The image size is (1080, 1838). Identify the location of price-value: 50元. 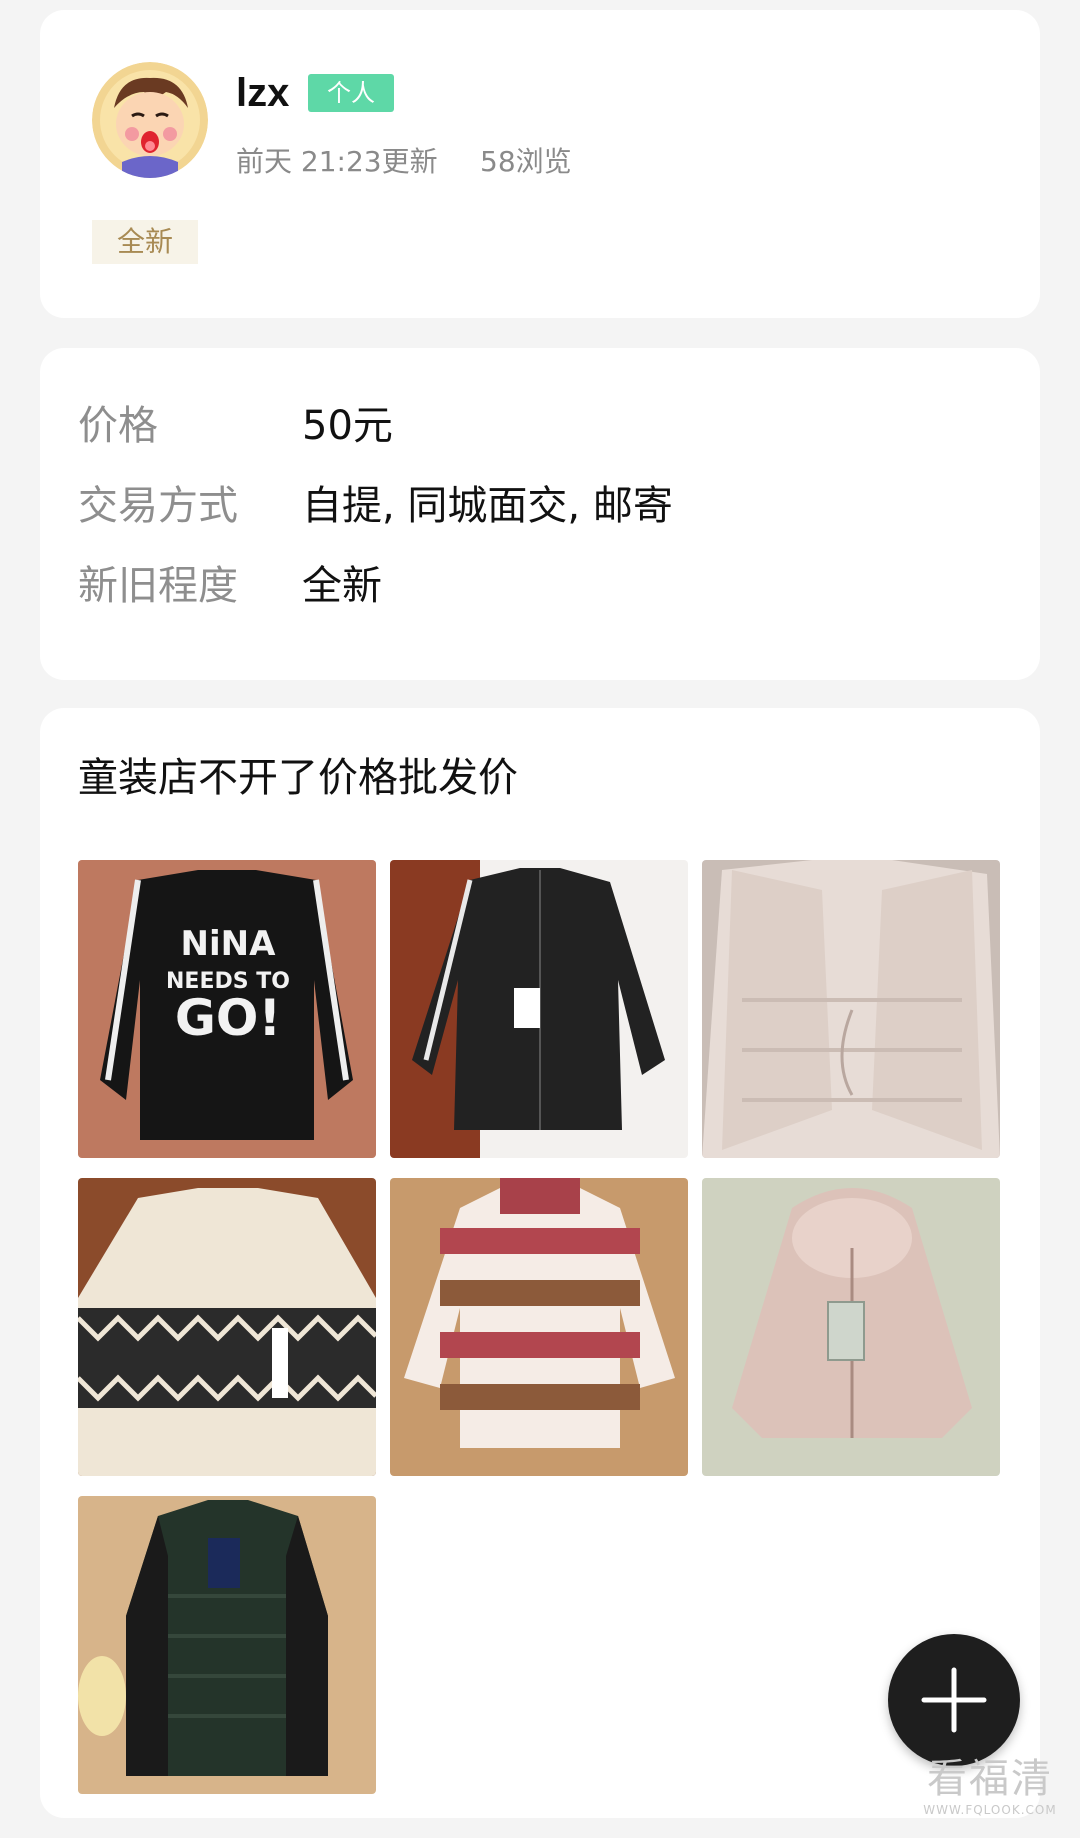
(347, 426).